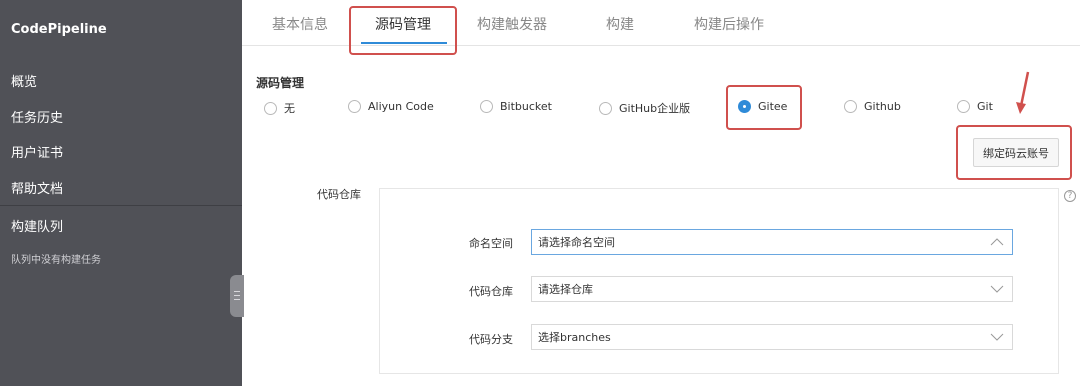  I want to click on repository-label: 代码仓库, so click(491, 291).